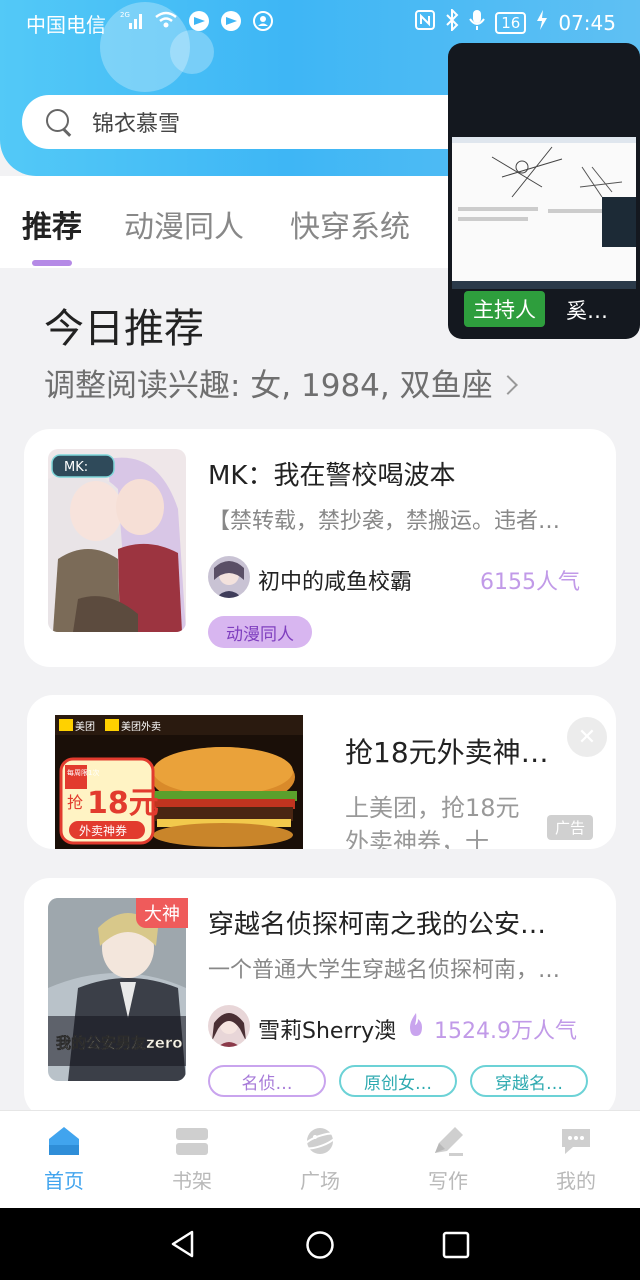 This screenshot has height=1280, width=640. I want to click on signal-icon: 2G, so click(132, 23).